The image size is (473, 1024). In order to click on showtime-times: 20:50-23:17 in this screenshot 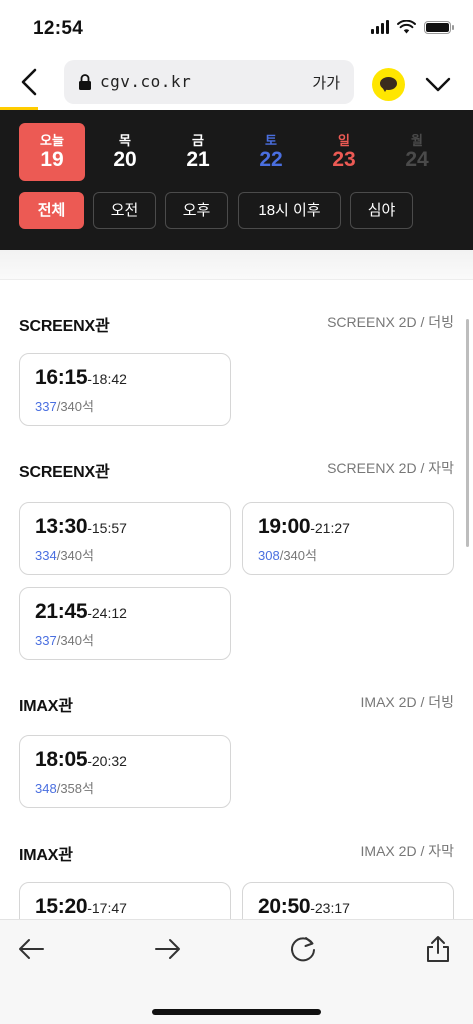, I will do `click(304, 907)`.